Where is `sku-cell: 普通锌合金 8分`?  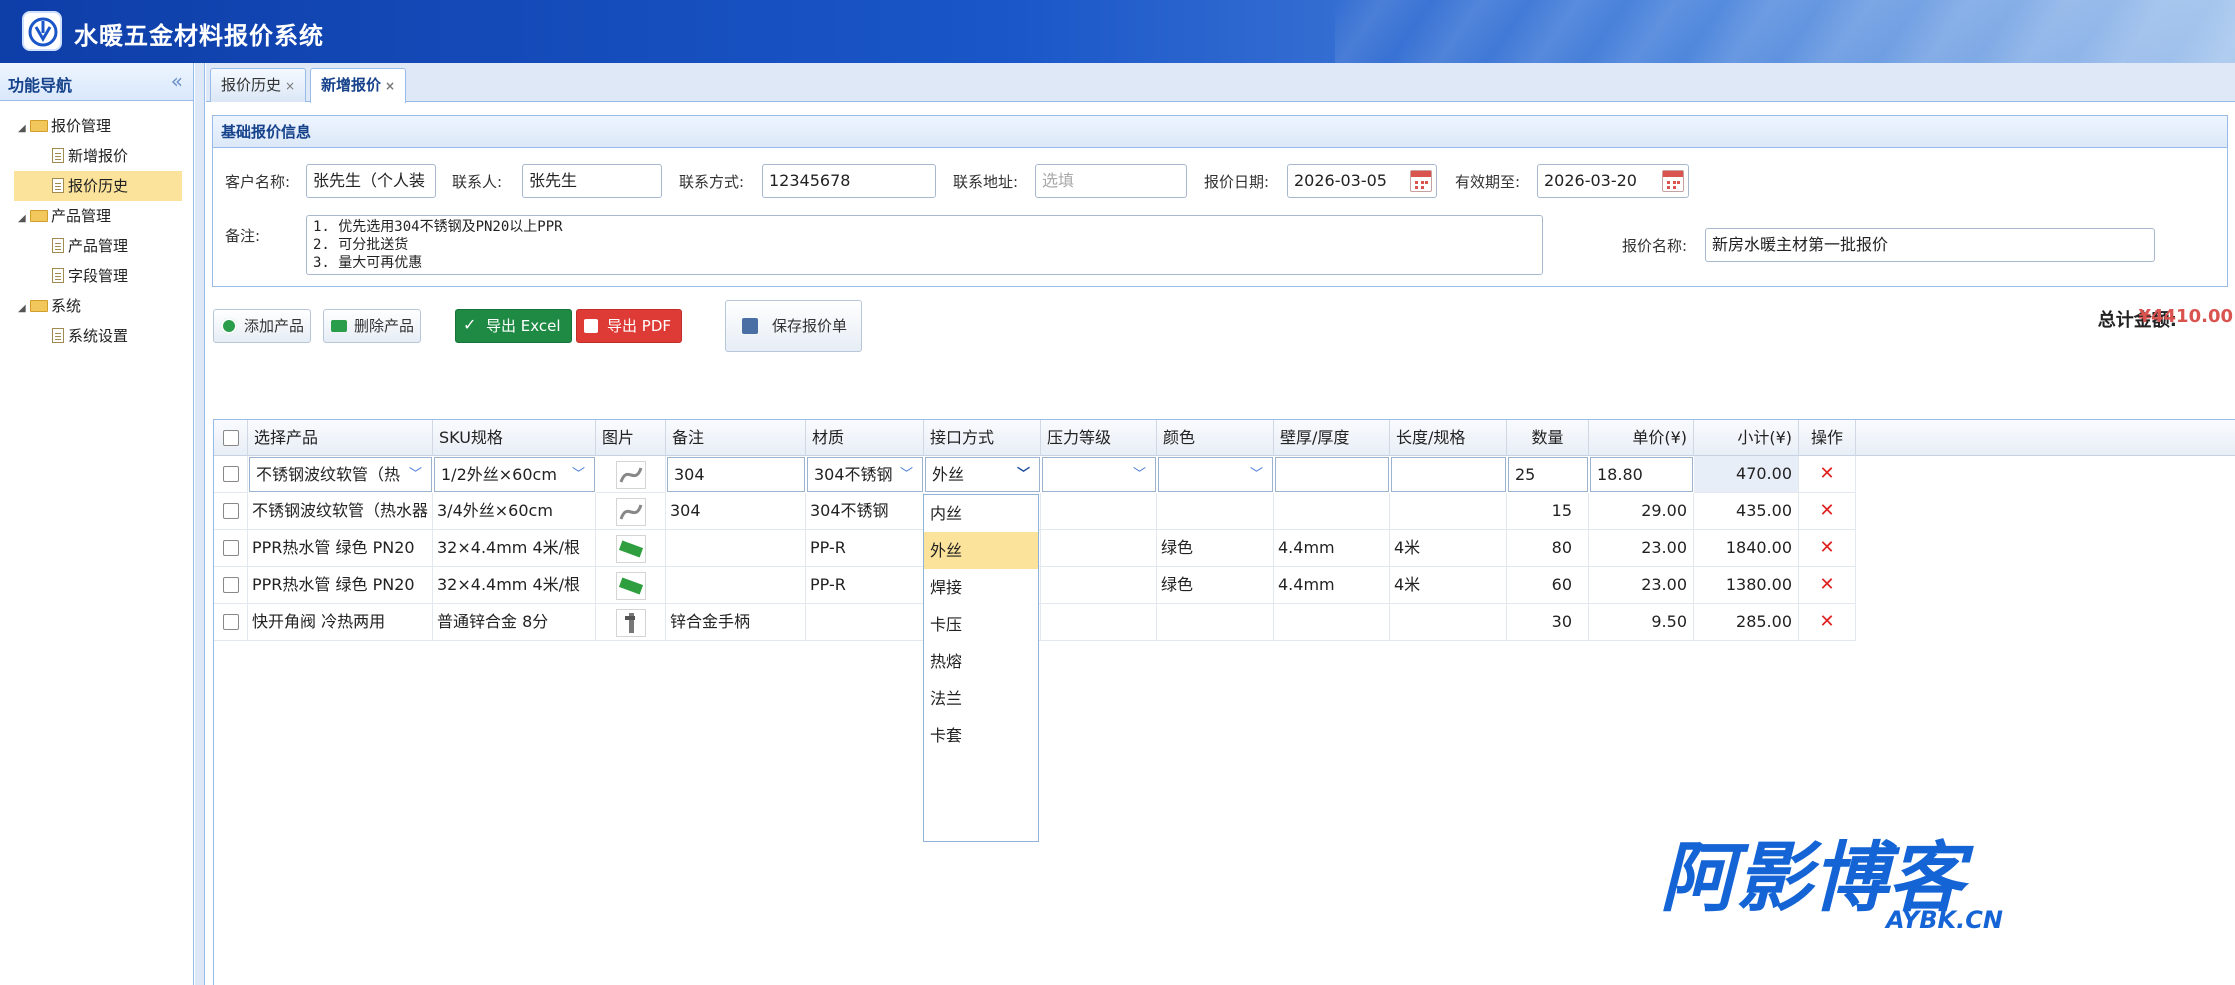 sku-cell: 普通锌合金 8分 is located at coordinates (514, 622).